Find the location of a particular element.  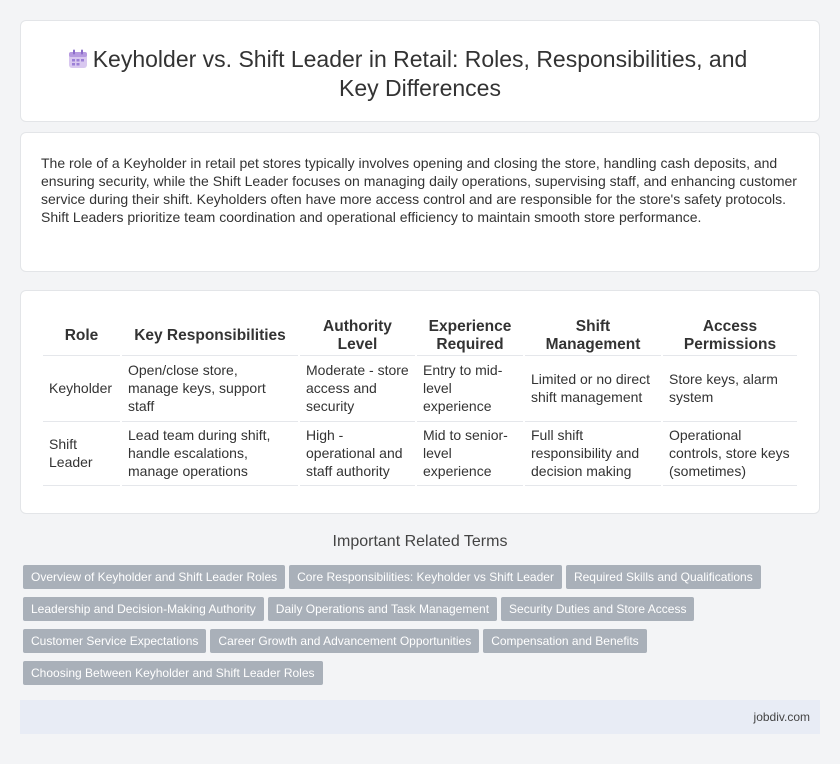

related-term-tag: Customer Service Expectations is located at coordinates (115, 641).